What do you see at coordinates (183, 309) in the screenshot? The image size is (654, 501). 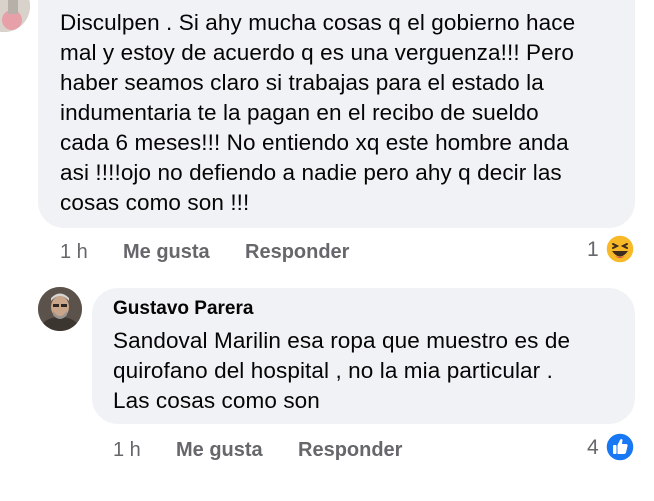 I see `author-name: Gustavo Parera` at bounding box center [183, 309].